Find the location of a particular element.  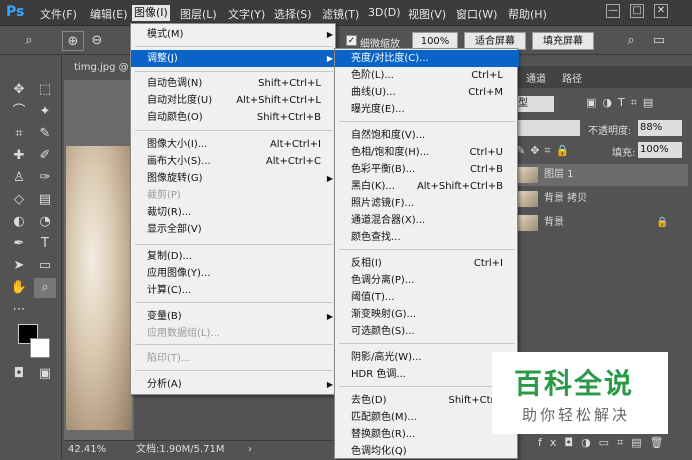

type-tool-icon: T is located at coordinates (45, 244).